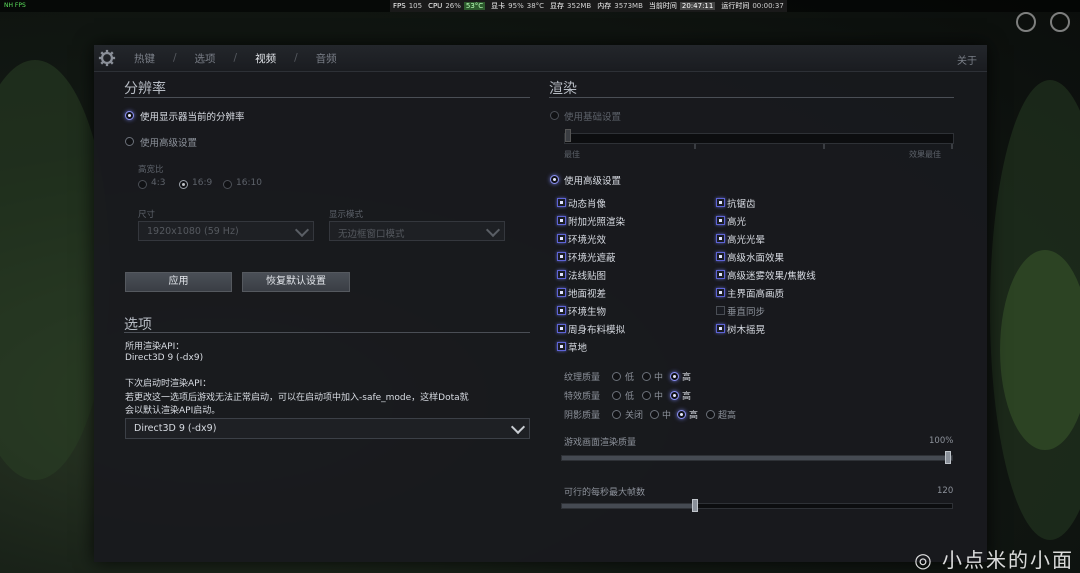 The width and height of the screenshot is (1080, 573). Describe the element at coordinates (710, 414) in the screenshot. I see `shadow-ultra-radio` at that location.